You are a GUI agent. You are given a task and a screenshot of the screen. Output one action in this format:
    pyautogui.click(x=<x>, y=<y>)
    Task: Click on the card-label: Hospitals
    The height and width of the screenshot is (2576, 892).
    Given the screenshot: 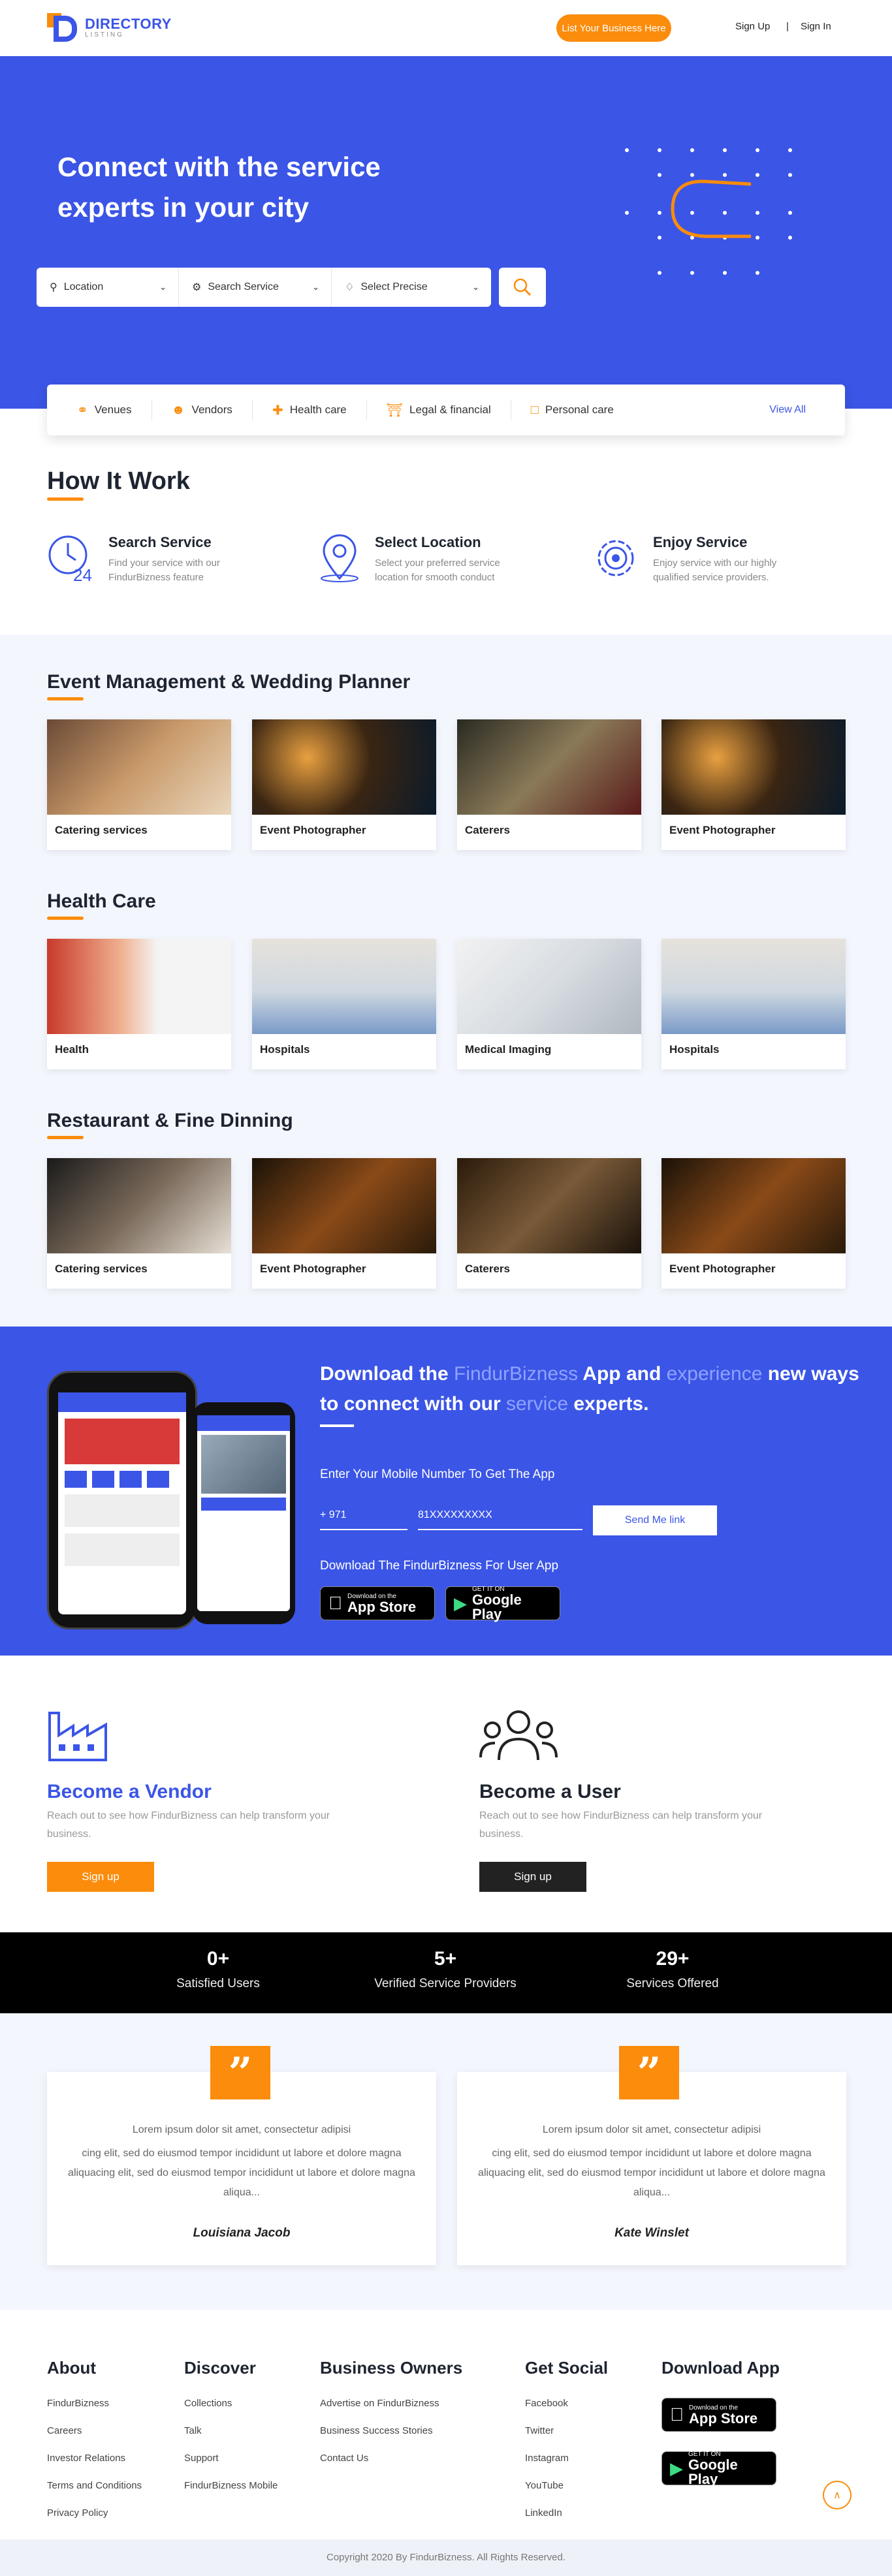 What is the action you would take?
    pyautogui.click(x=694, y=1049)
    